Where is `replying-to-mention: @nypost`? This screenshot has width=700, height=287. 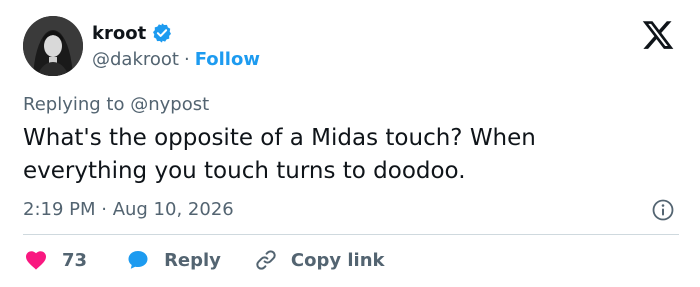
replying-to-mention: @nypost is located at coordinates (169, 104).